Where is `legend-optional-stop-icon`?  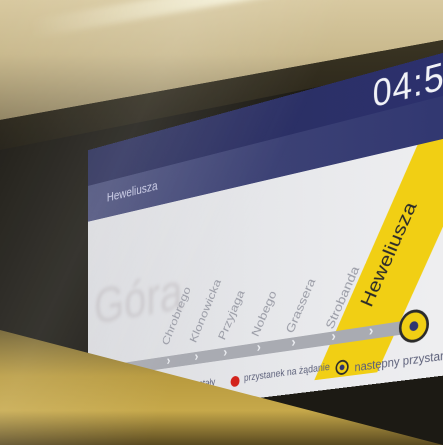 legend-optional-stop-icon is located at coordinates (235, 381).